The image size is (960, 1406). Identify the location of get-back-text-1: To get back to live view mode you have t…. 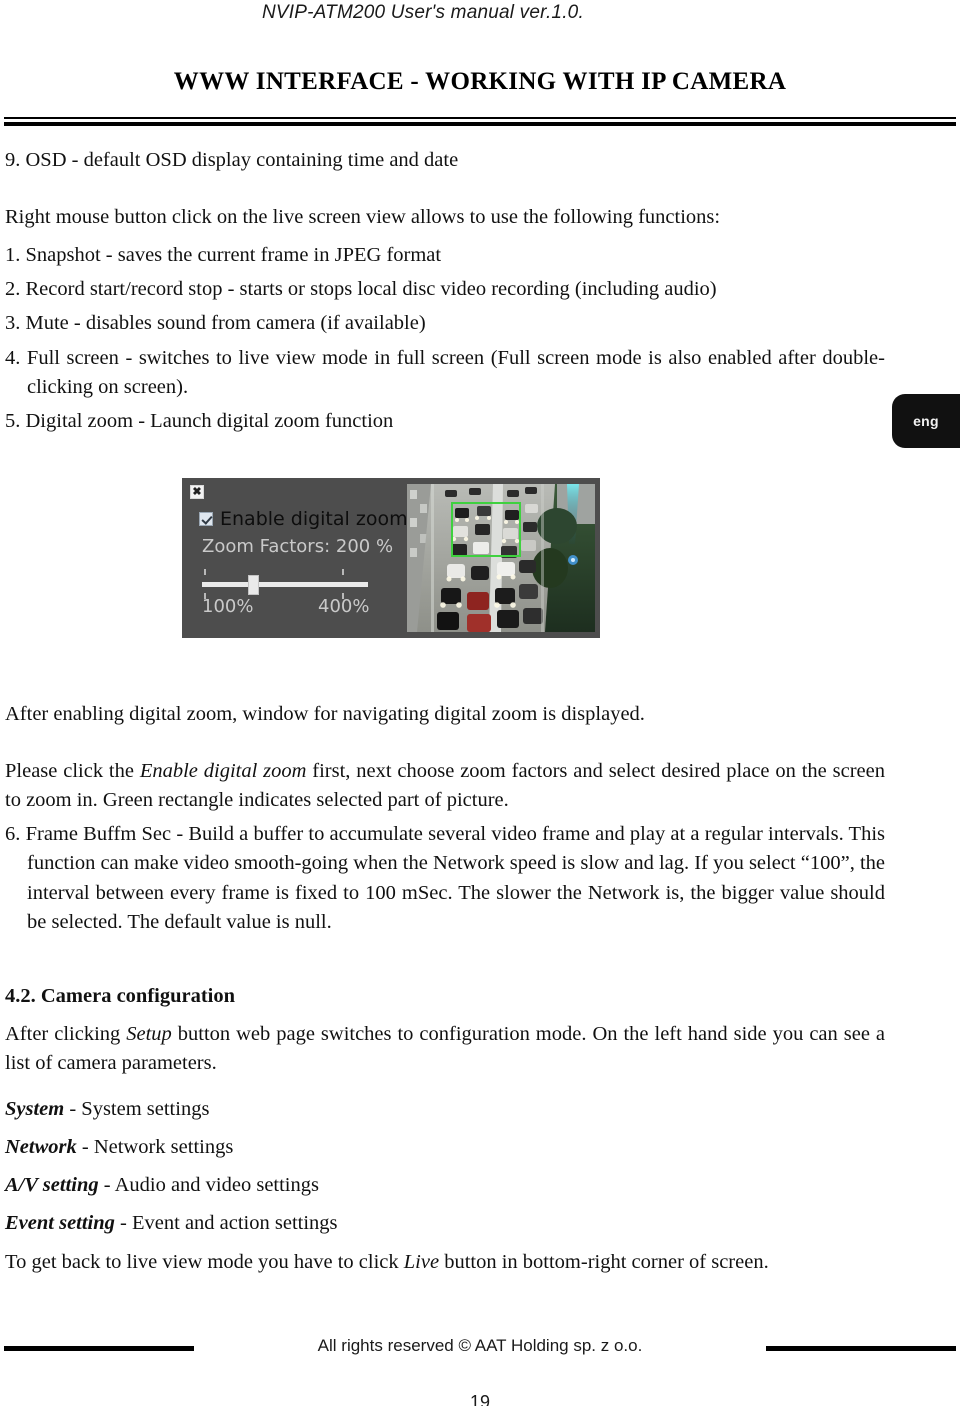
(204, 1261).